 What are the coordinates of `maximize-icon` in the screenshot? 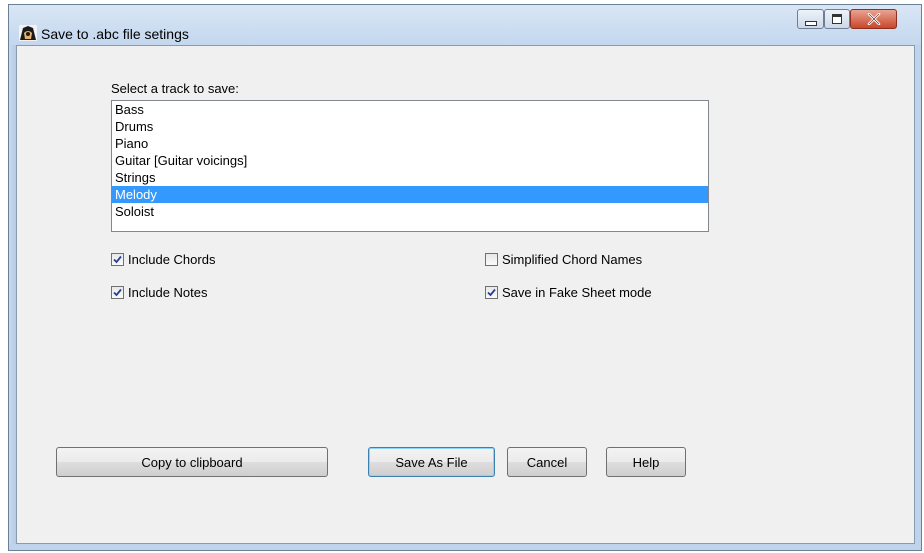 It's located at (837, 19).